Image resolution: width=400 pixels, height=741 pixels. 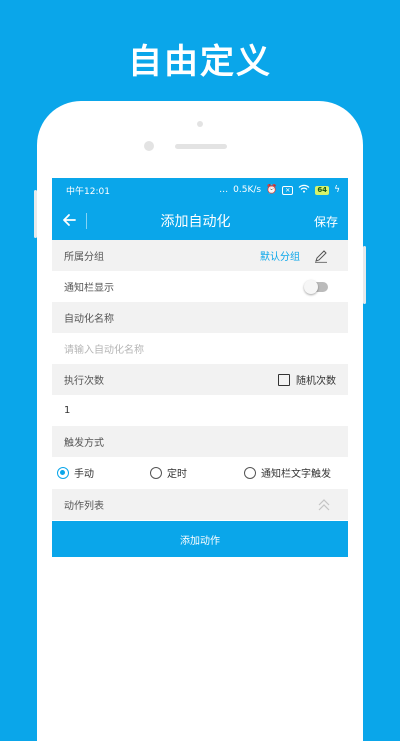 I want to click on sim-icon: ✕, so click(x=288, y=190).